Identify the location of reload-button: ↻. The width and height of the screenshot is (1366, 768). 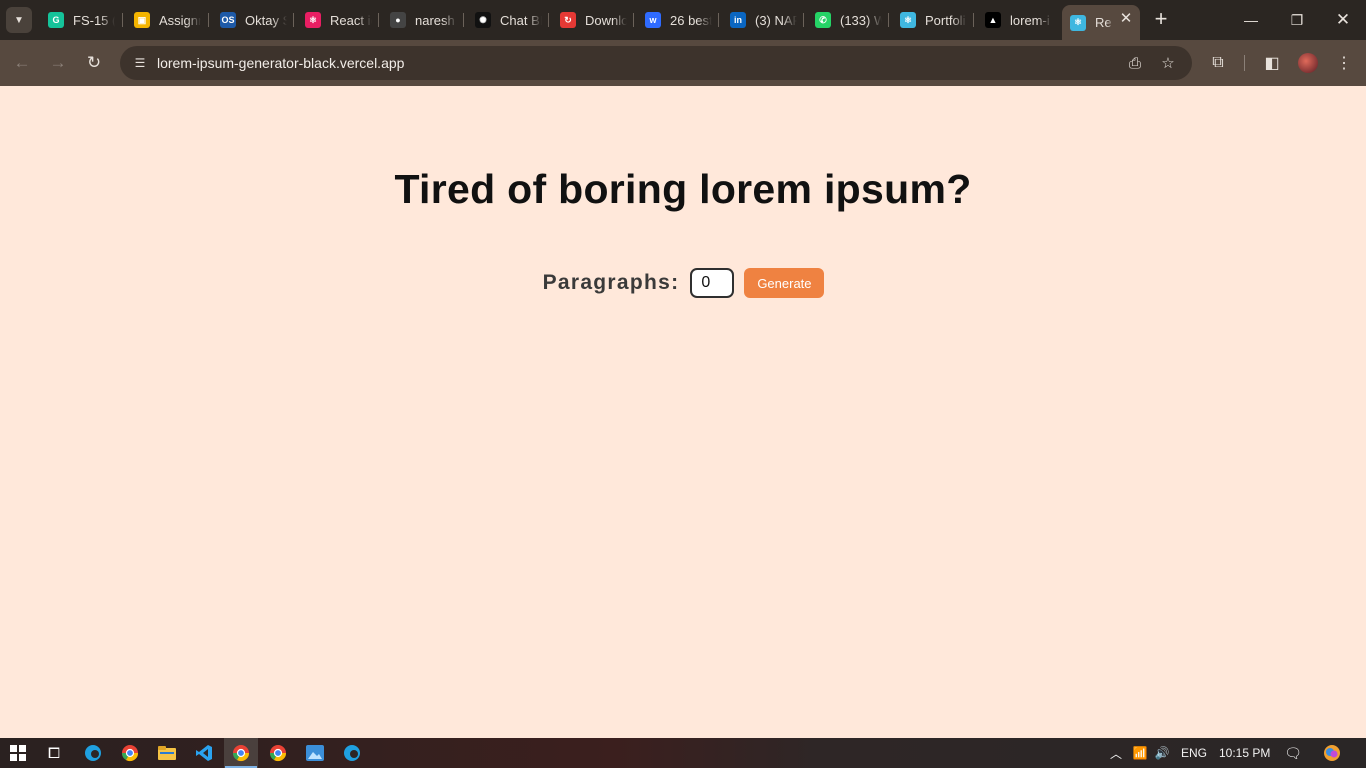
(94, 63).